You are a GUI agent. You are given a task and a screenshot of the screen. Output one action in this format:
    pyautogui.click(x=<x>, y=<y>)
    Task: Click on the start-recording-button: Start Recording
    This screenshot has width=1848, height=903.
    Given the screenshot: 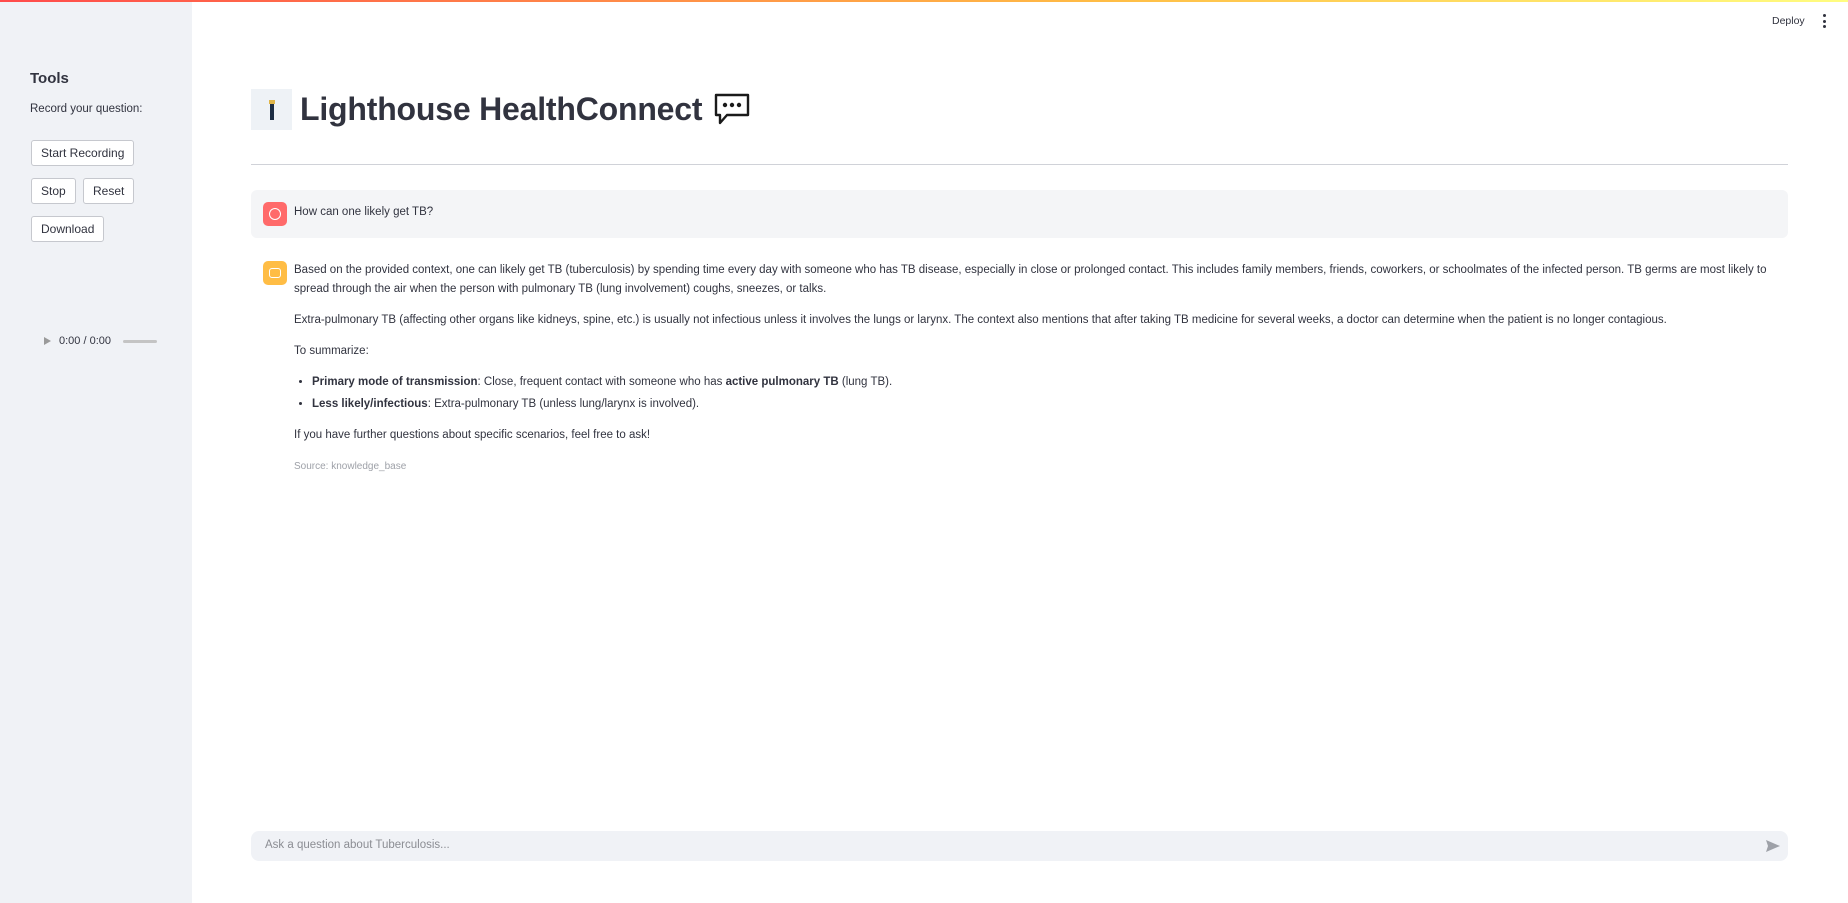 What is the action you would take?
    pyautogui.click(x=83, y=153)
    